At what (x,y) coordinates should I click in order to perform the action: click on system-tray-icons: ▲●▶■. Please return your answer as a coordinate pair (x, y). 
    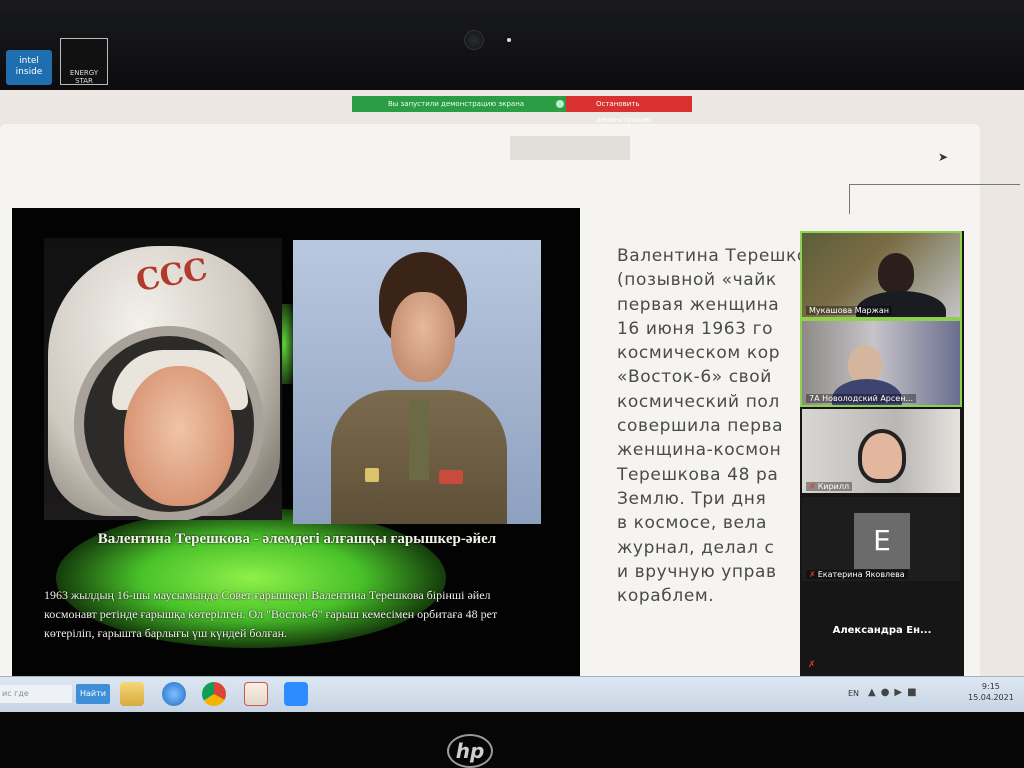
    Looking at the image, I should click on (895, 692).